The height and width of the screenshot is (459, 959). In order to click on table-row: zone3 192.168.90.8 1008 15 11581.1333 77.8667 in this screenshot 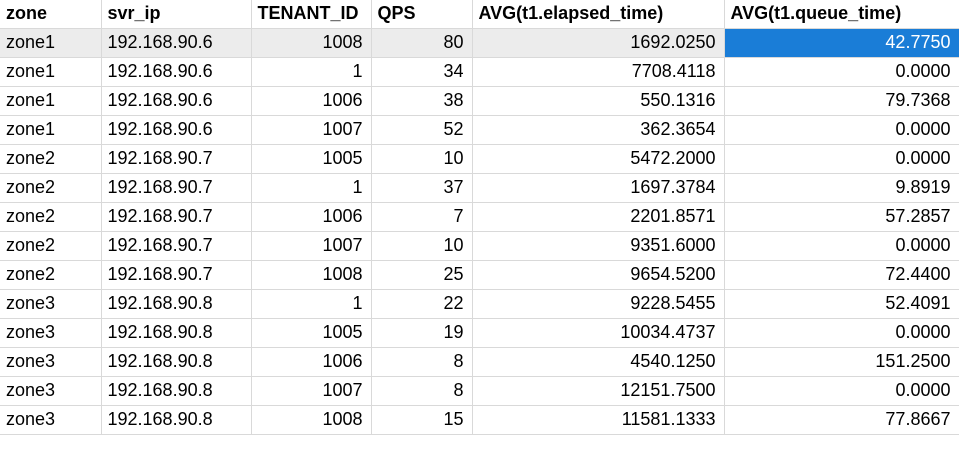, I will do `click(479, 420)`.